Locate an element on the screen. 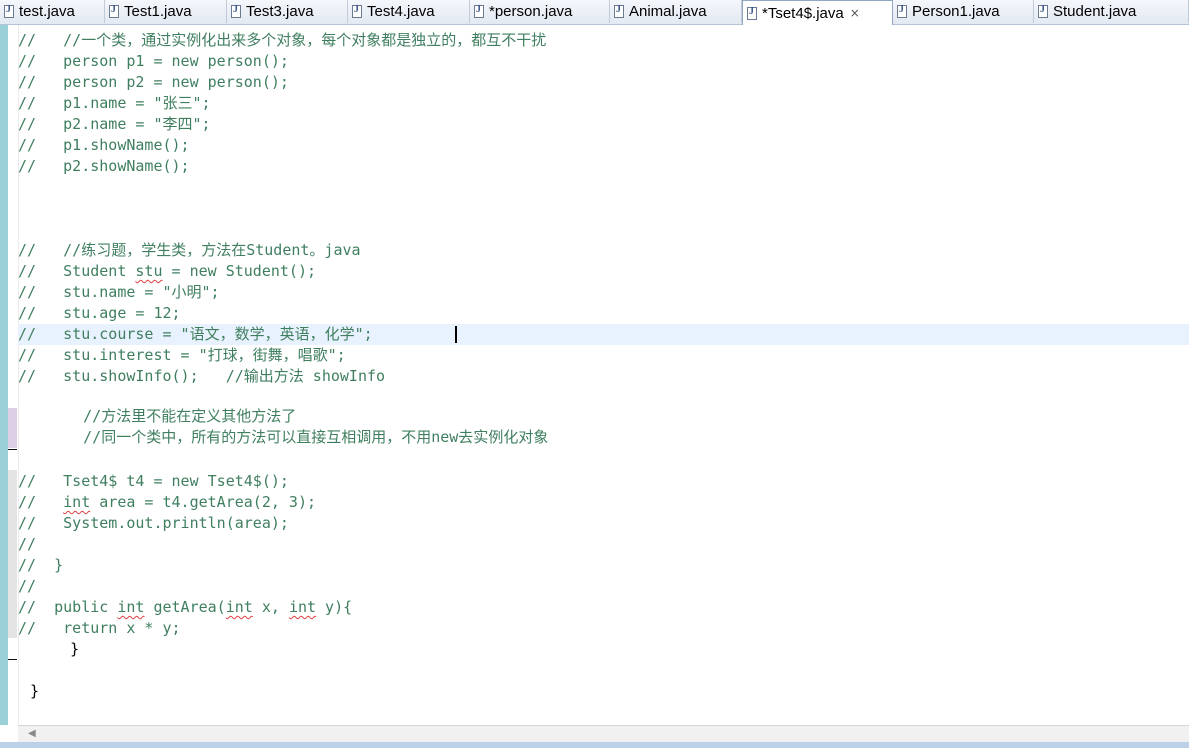  code-line: // Tset4$ t4 = new Tset4$(); is located at coordinates (153, 481).